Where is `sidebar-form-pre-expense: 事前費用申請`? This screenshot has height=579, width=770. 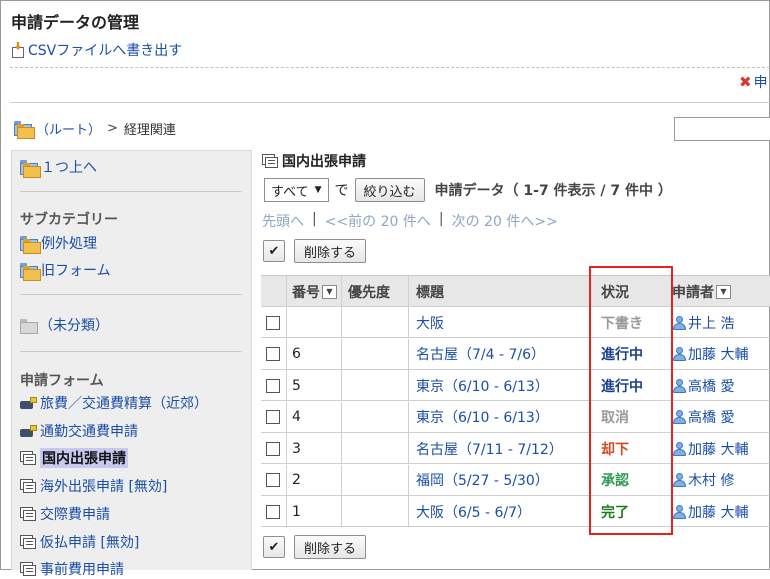 sidebar-form-pre-expense: 事前費用申請 is located at coordinates (72, 569).